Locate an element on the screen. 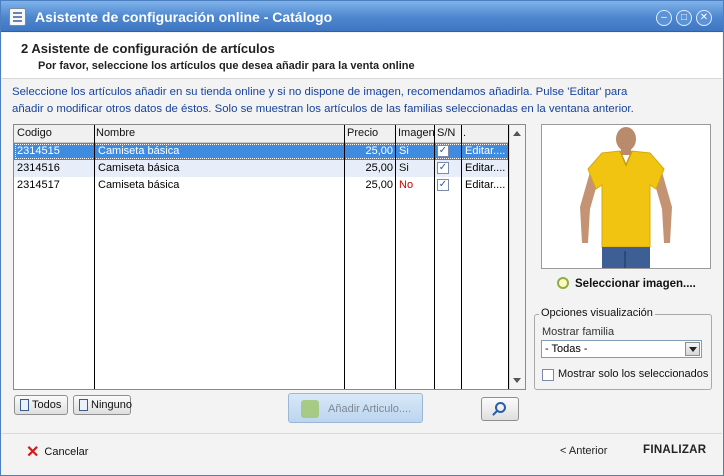 This screenshot has width=724, height=476. close-button: ✕ is located at coordinates (704, 18).